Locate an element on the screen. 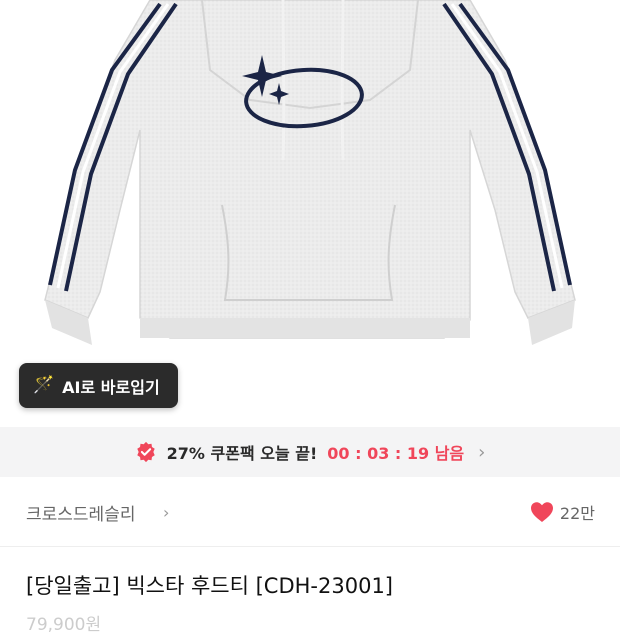 This screenshot has height=635, width=620. coupon-countdown: 00 : 03 : 19 남음 is located at coordinates (396, 453).